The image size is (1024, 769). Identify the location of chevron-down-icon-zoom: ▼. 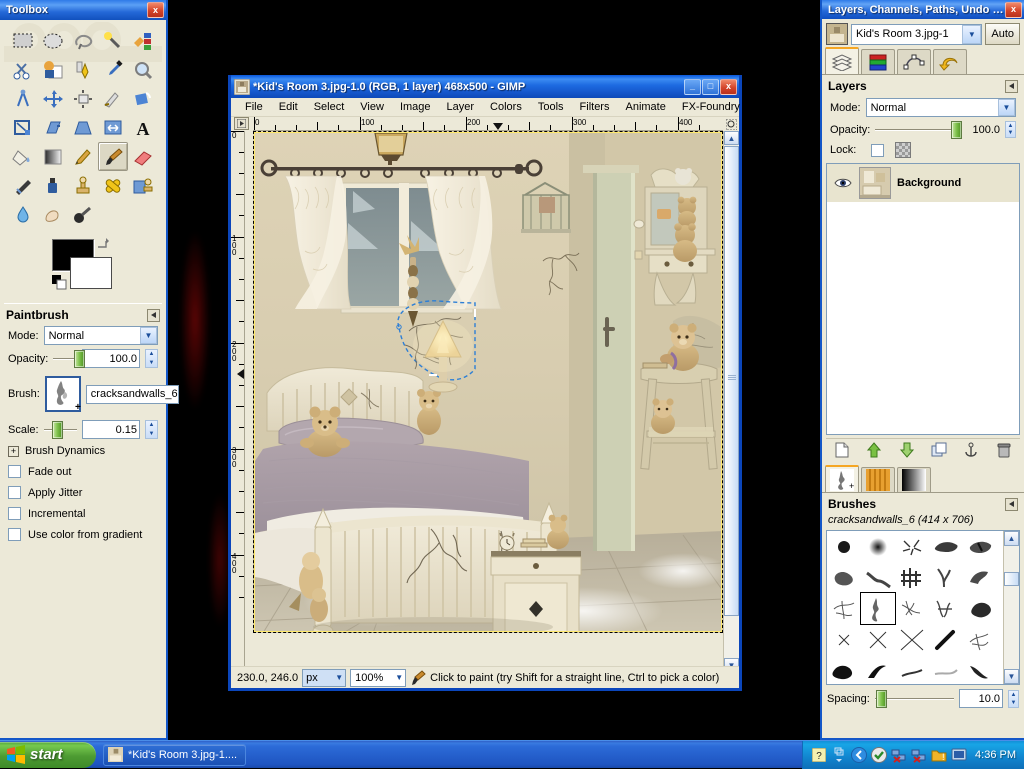
(399, 677).